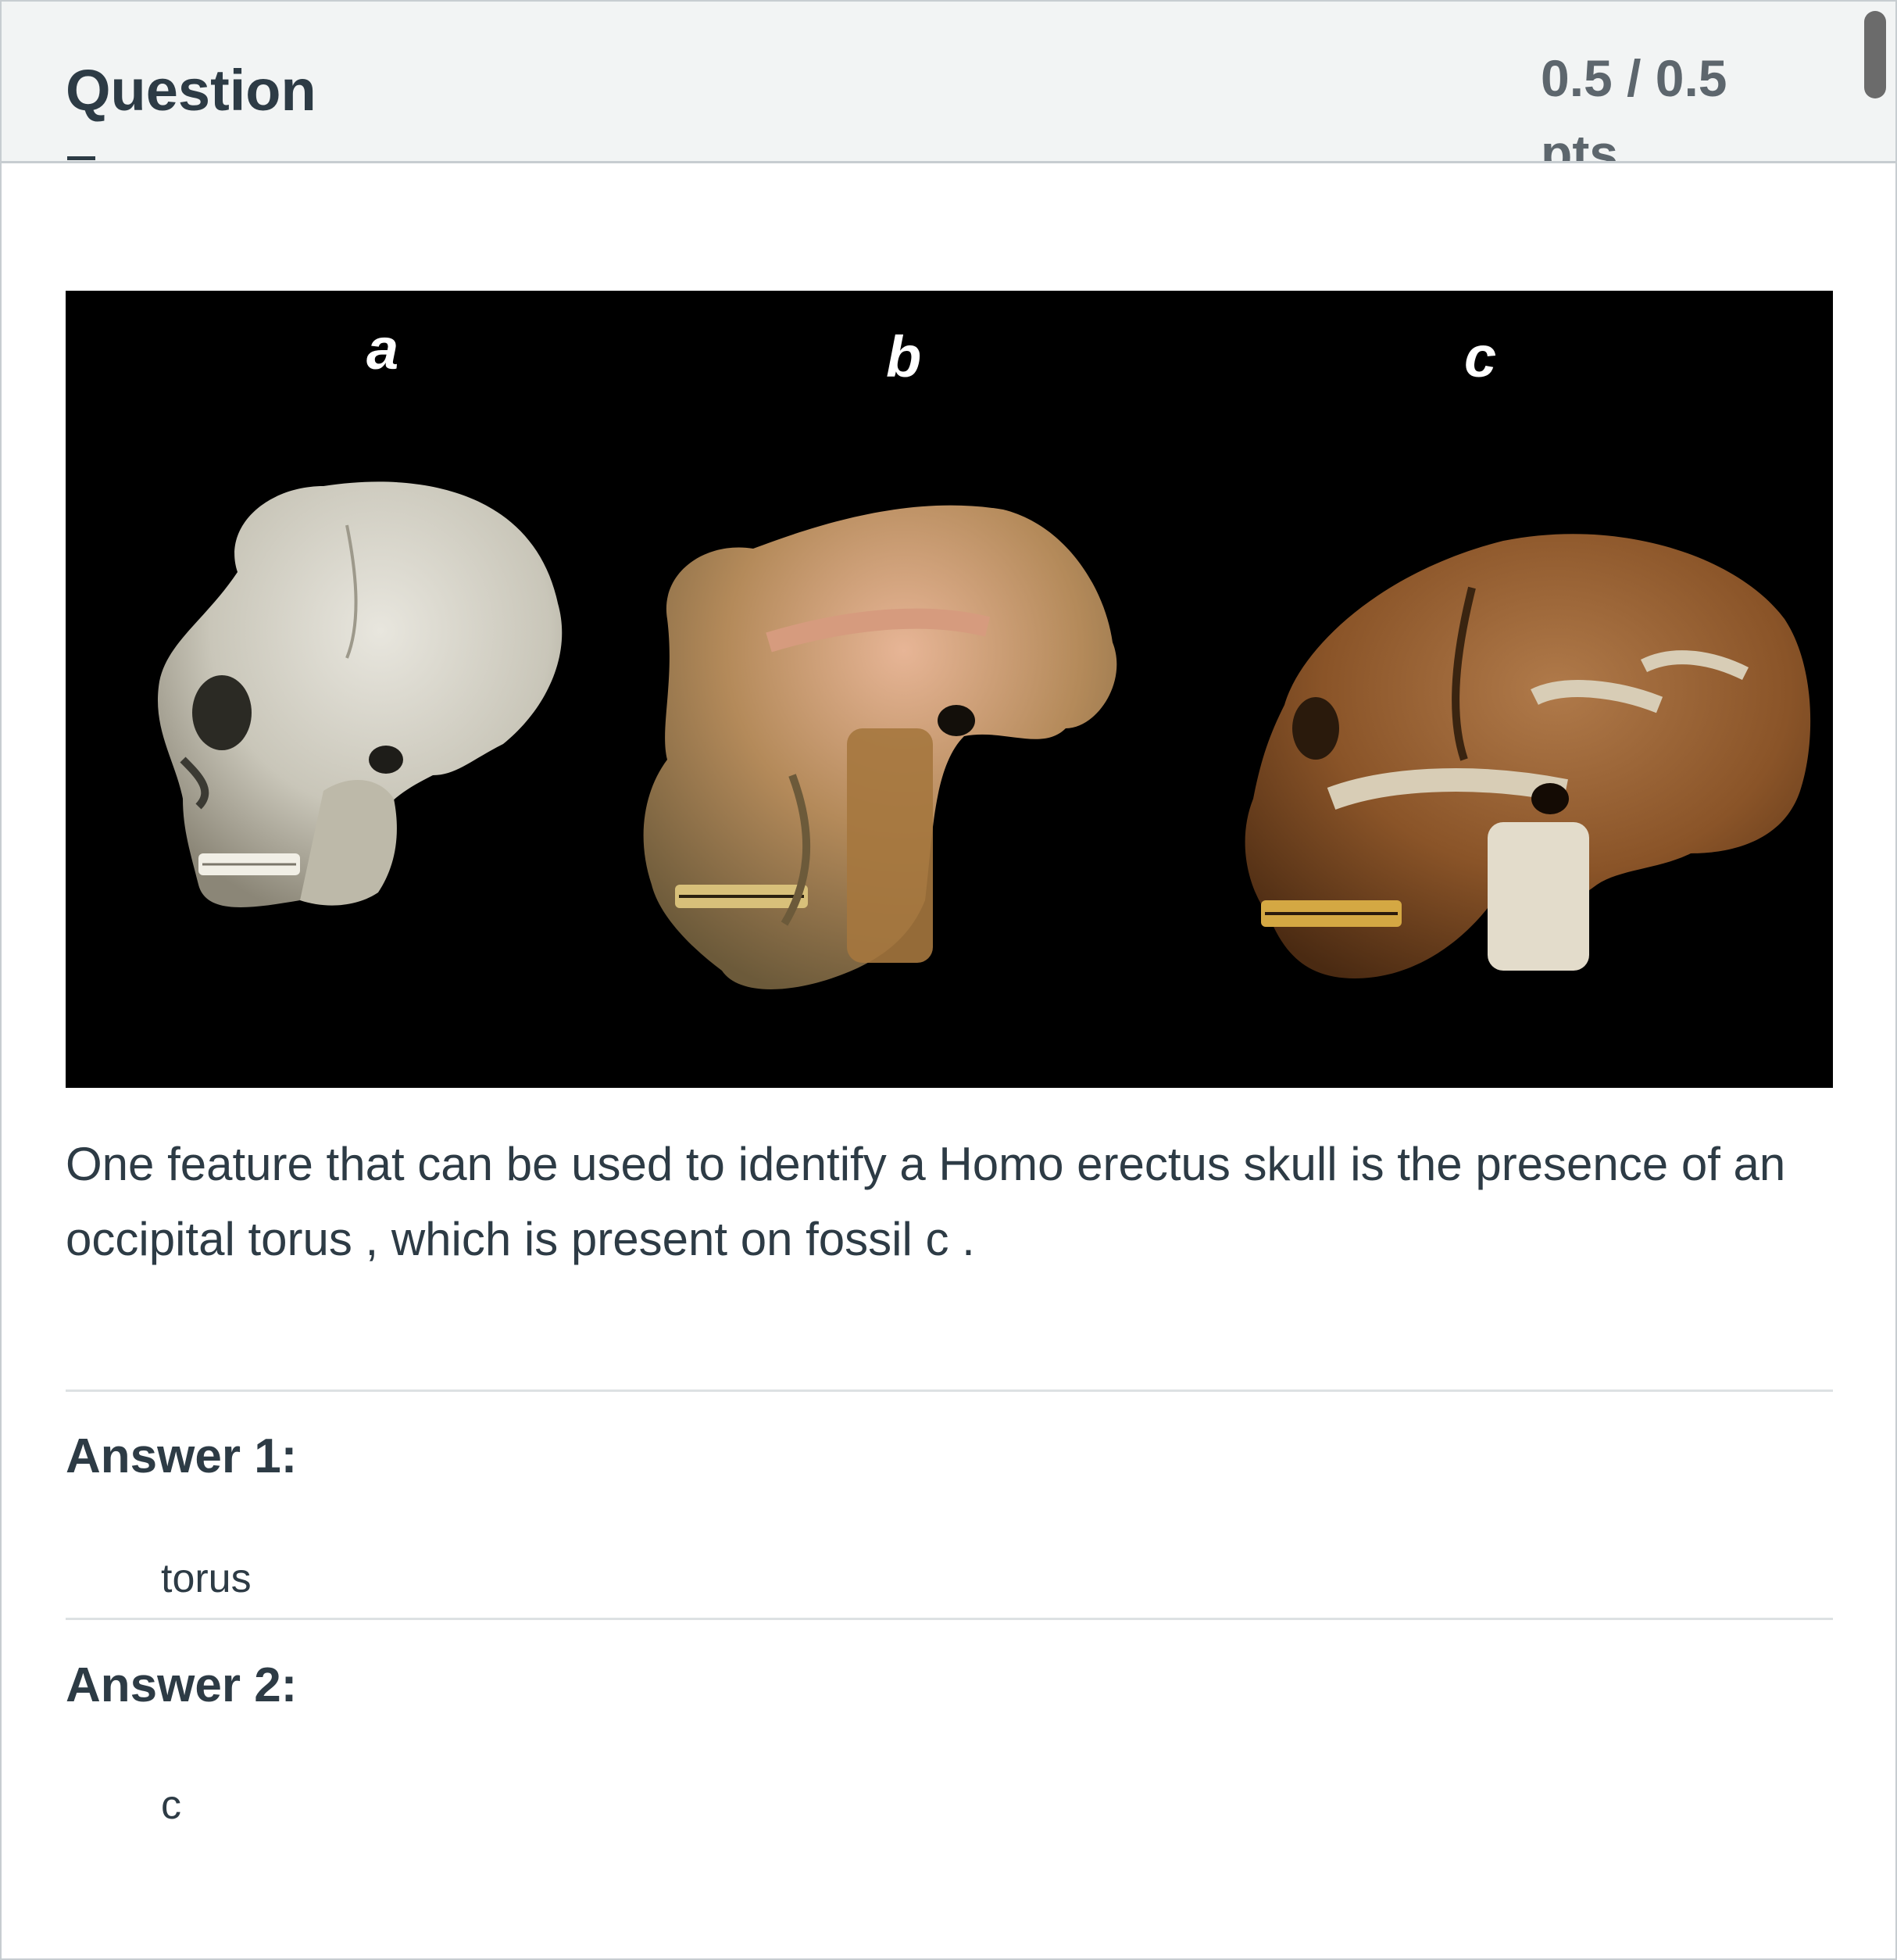  Describe the element at coordinates (382, 349) in the screenshot. I see `figure-label-a: a` at that location.